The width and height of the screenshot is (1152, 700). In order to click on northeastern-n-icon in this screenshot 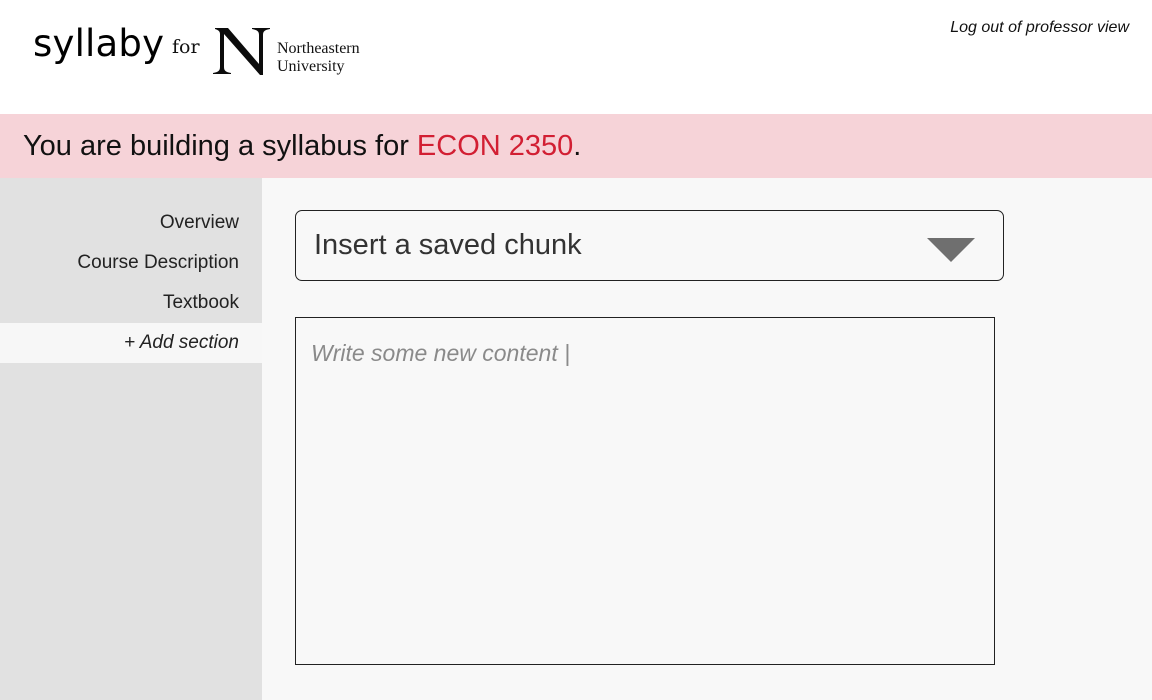, I will do `click(241, 51)`.